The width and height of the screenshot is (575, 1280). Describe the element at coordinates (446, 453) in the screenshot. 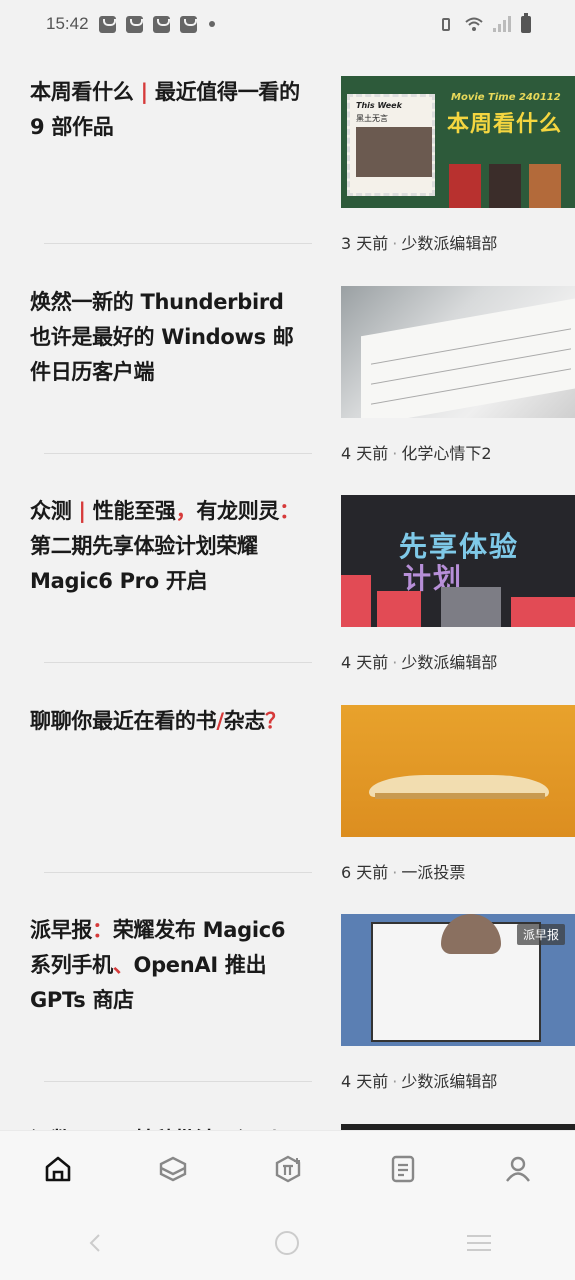

I see `article-author: 化学心情下2` at that location.